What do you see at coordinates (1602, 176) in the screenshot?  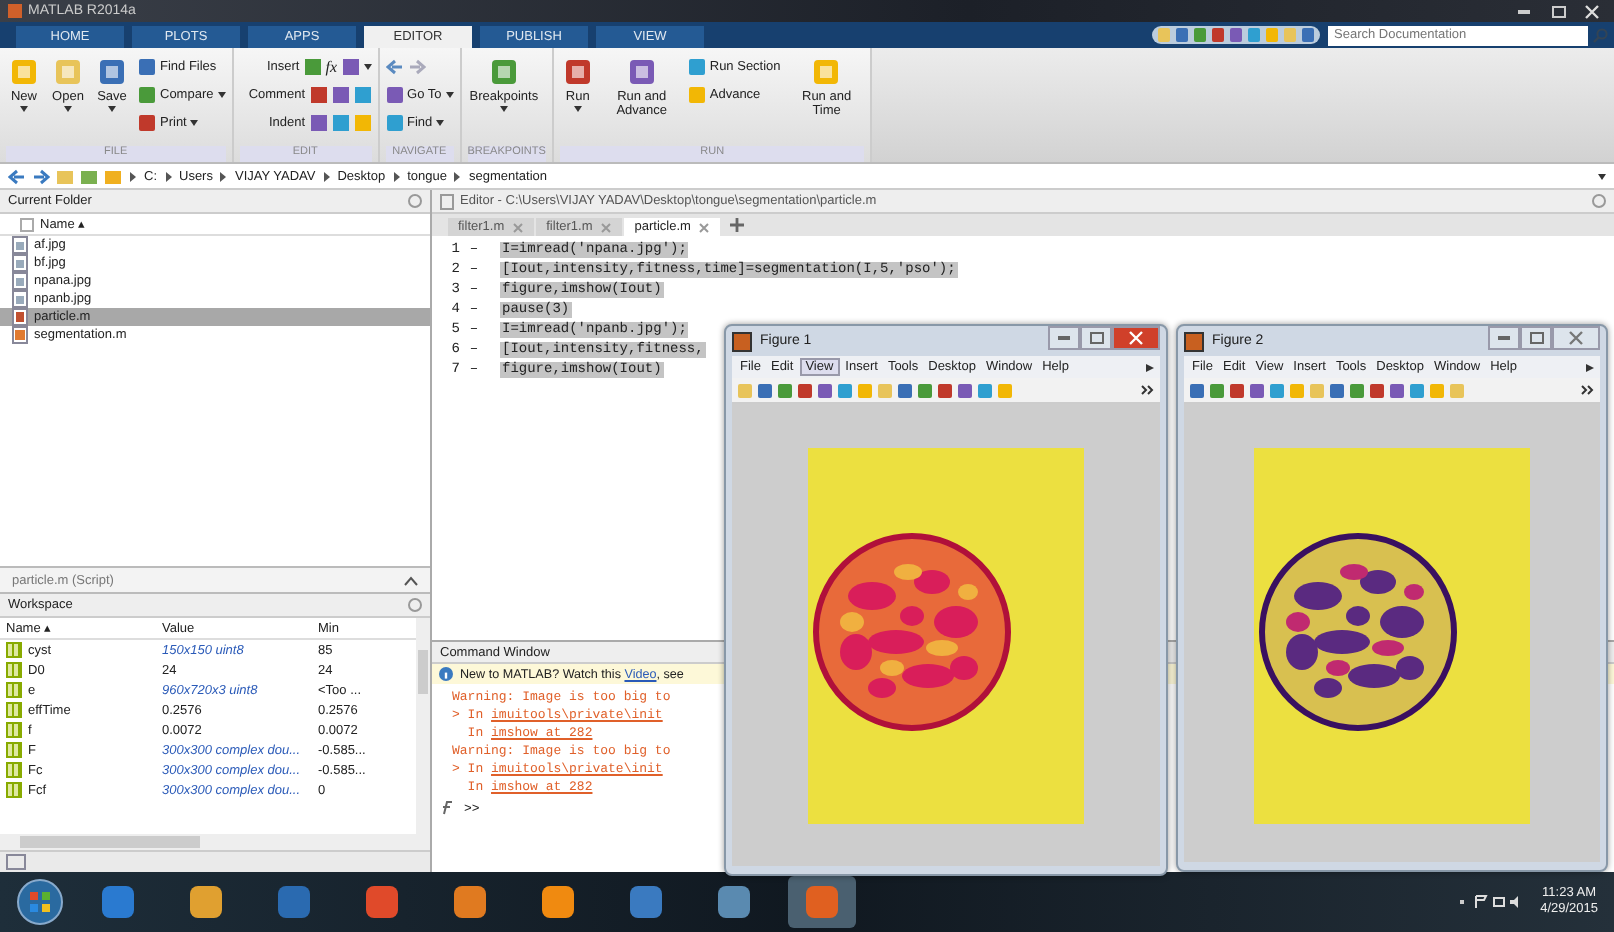 I see `dropdown-caret-icon` at bounding box center [1602, 176].